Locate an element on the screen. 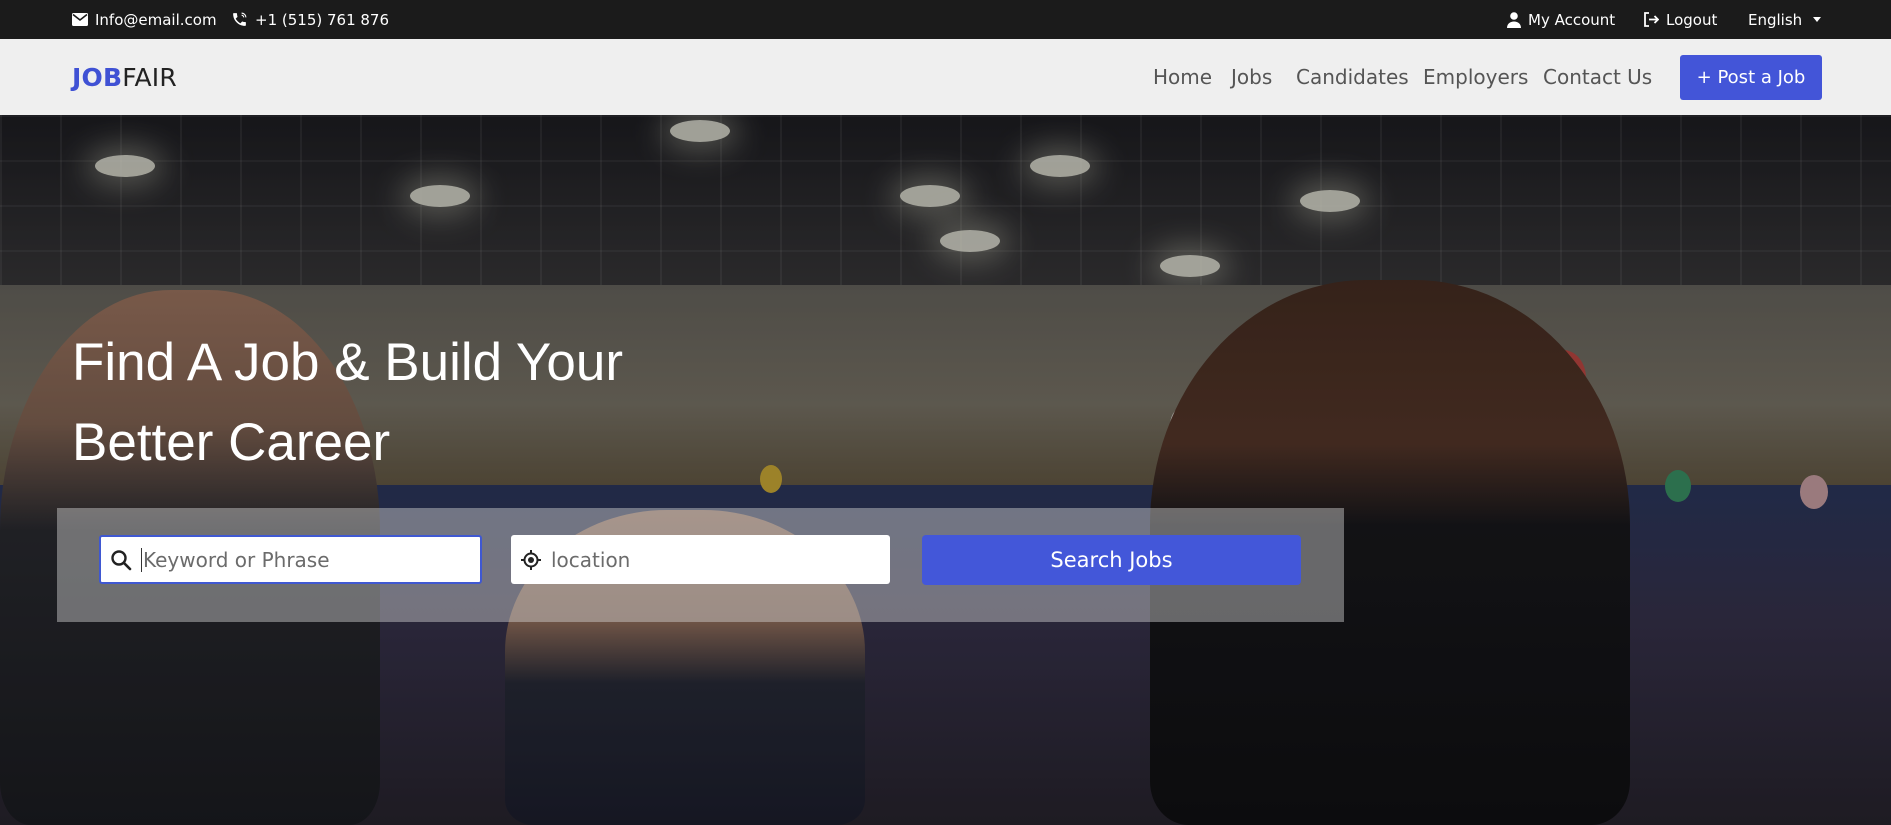 This screenshot has width=1891, height=825. nav-employers: Employers is located at coordinates (1475, 77).